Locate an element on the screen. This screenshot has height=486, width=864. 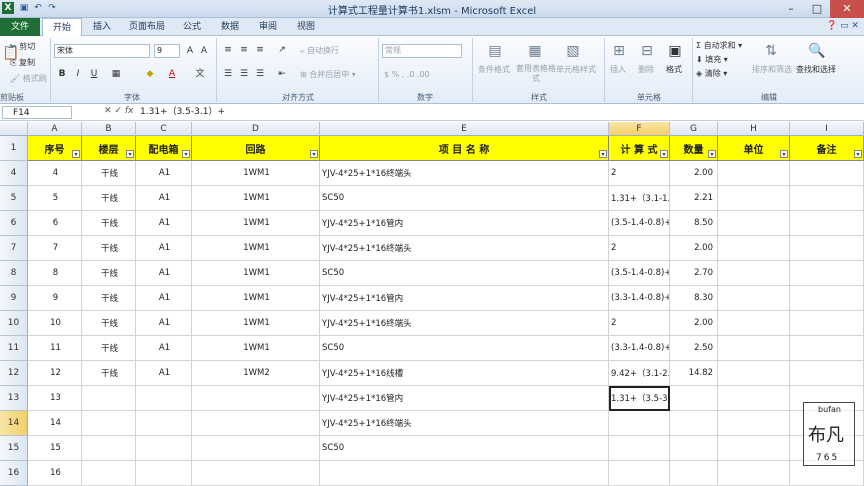
cell-n: 9 is located at coordinates (55, 298).